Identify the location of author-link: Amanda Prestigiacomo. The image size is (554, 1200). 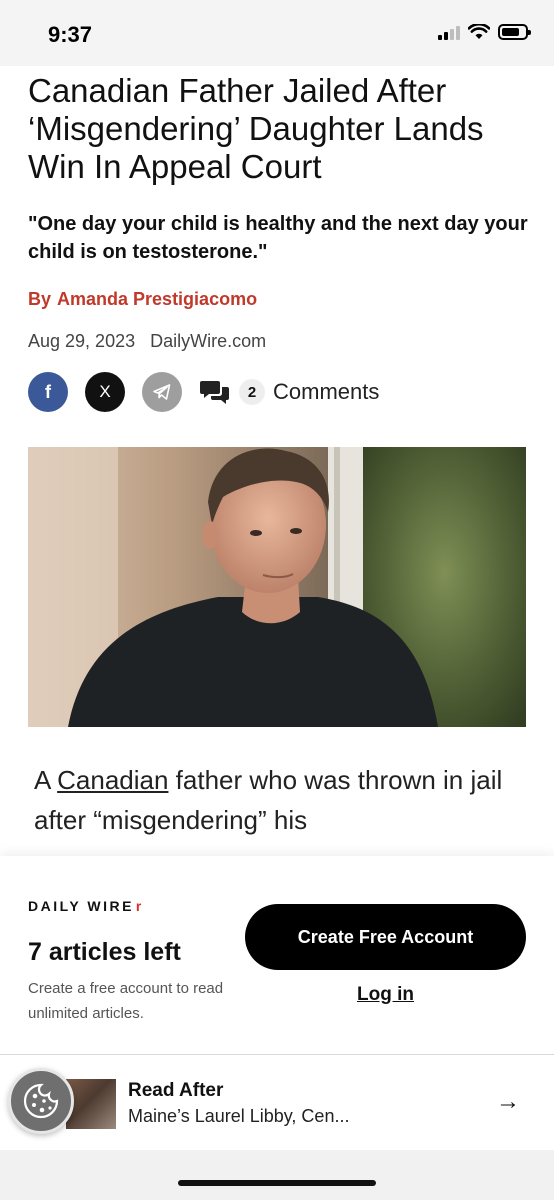
(157, 299).